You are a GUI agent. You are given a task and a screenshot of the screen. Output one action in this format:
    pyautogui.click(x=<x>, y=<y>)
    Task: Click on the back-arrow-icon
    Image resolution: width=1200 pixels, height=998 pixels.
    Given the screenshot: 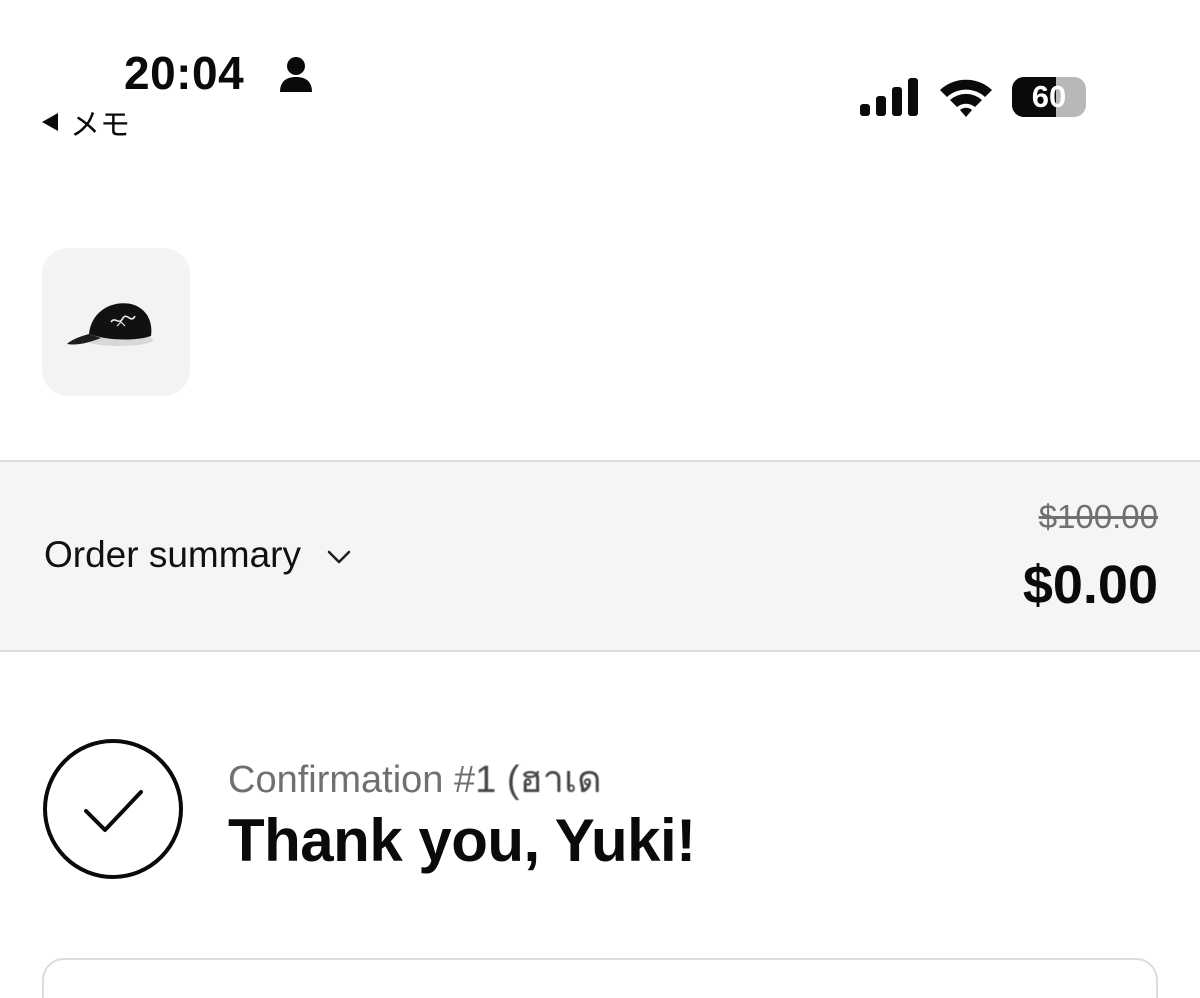 What is the action you would take?
    pyautogui.click(x=50, y=122)
    